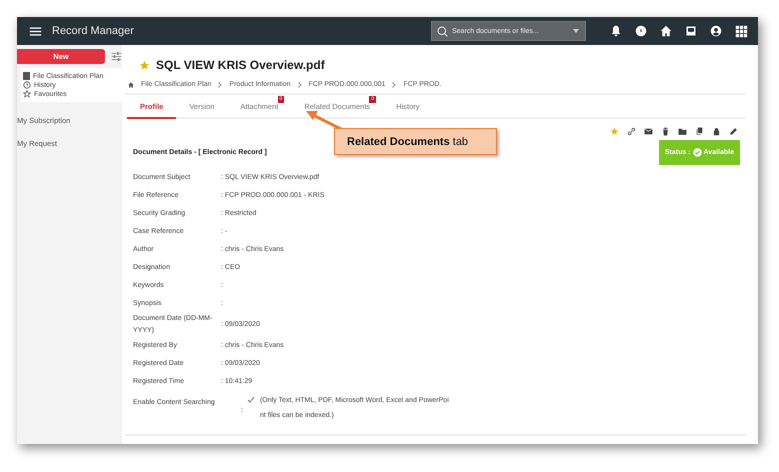  I want to click on search-icon, so click(442, 31).